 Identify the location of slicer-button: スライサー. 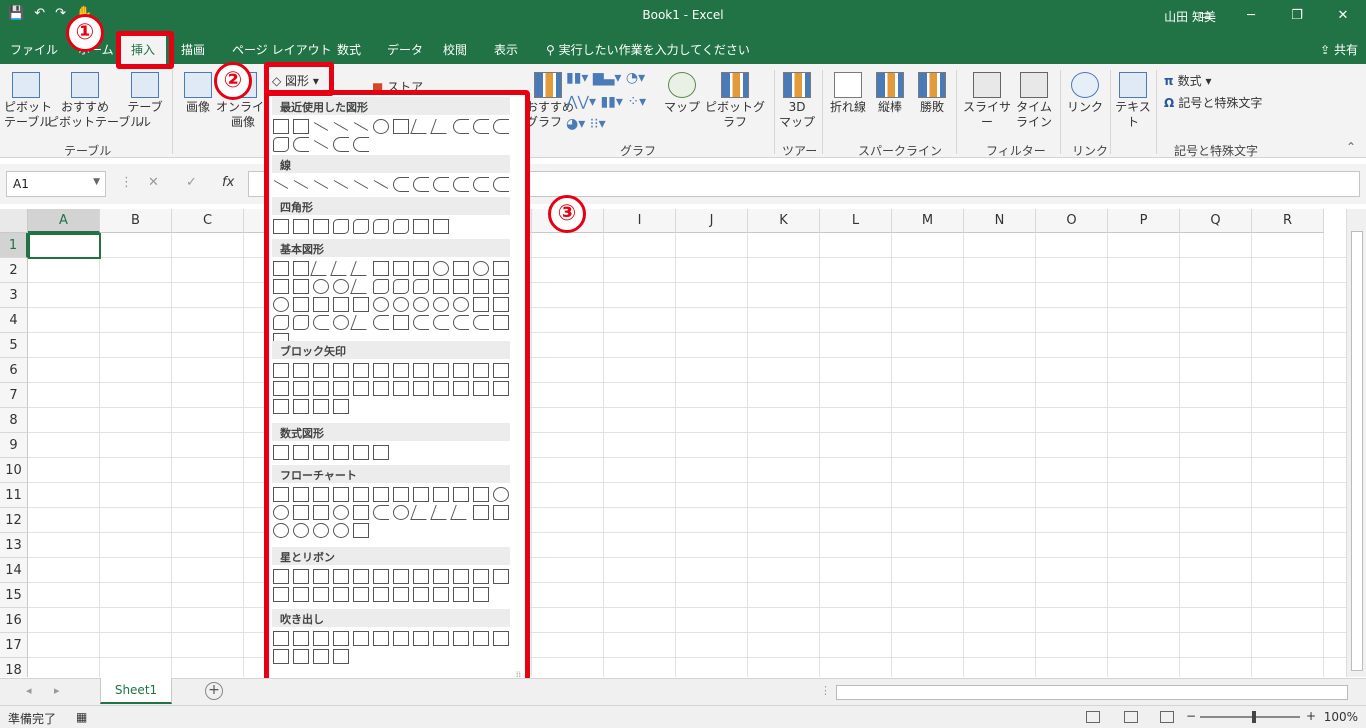
(987, 101).